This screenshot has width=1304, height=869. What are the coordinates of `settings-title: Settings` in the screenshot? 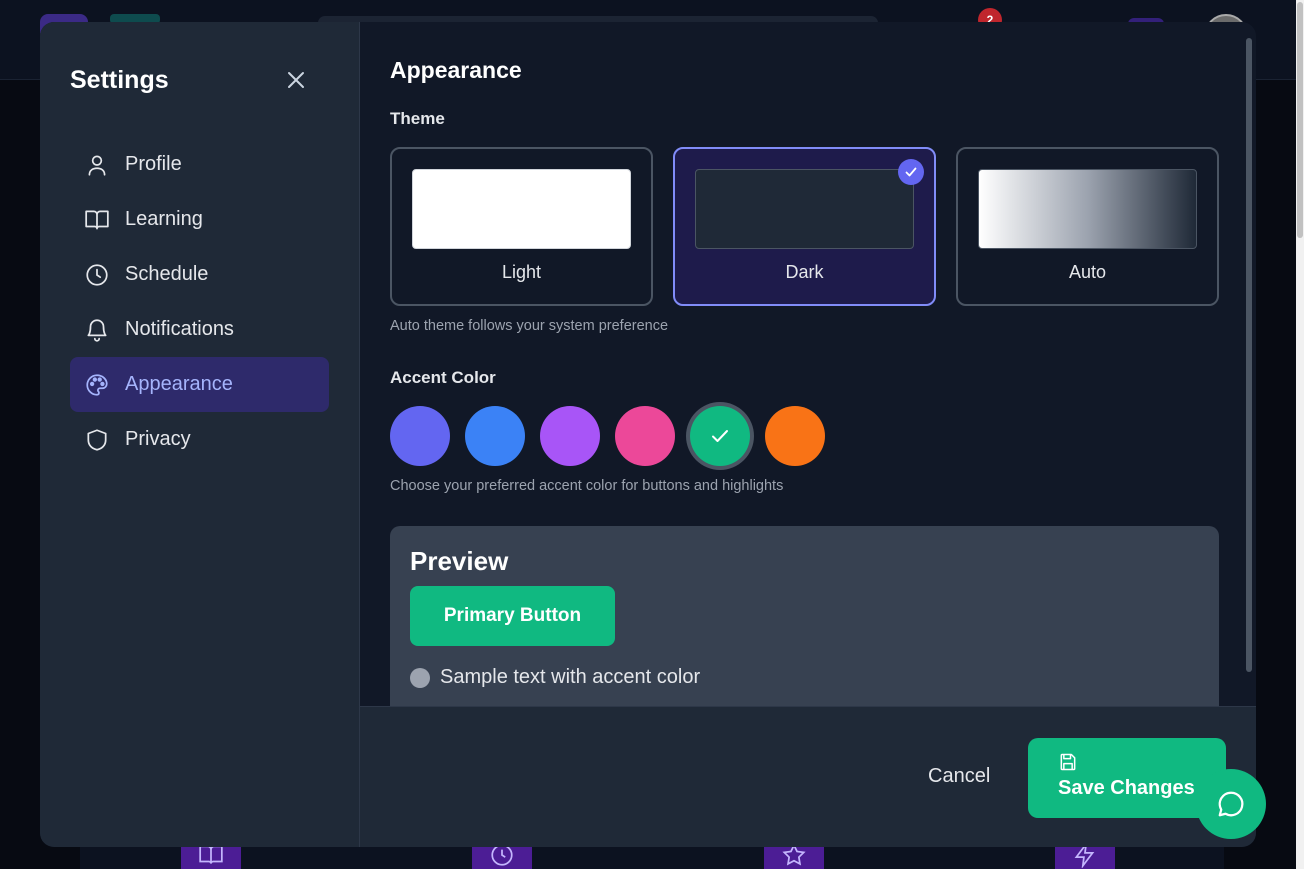 It's located at (119, 80).